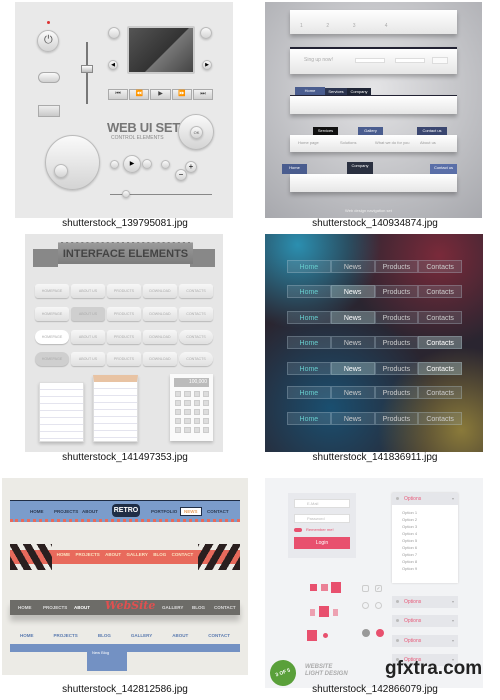  I want to click on power-button: ⏻, so click(48, 41).